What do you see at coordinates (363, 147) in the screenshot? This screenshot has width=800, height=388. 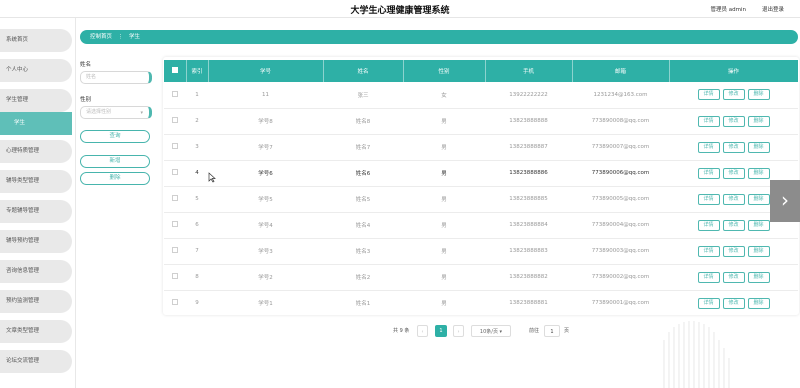 I see `cell-name: 姓名7` at bounding box center [363, 147].